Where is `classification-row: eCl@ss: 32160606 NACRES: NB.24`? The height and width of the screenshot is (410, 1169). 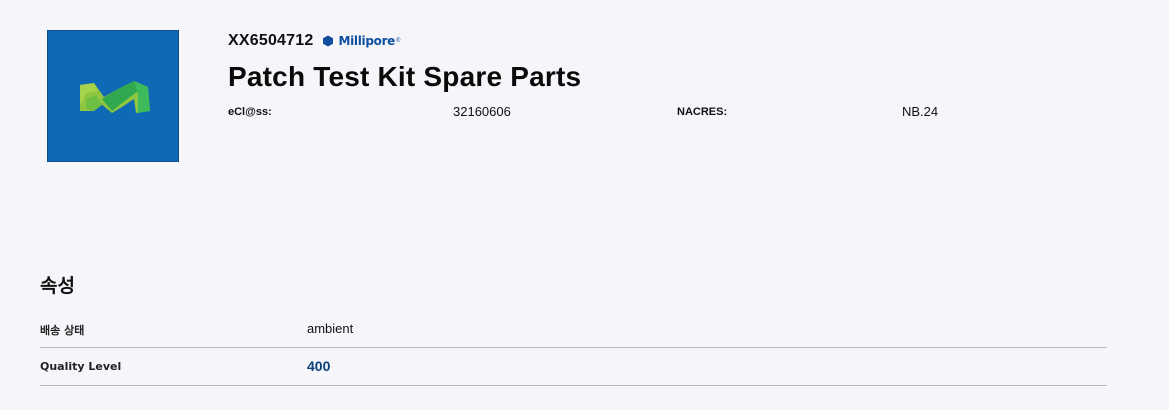 classification-row: eCl@ss: 32160606 NACRES: NB.24 is located at coordinates (678, 112).